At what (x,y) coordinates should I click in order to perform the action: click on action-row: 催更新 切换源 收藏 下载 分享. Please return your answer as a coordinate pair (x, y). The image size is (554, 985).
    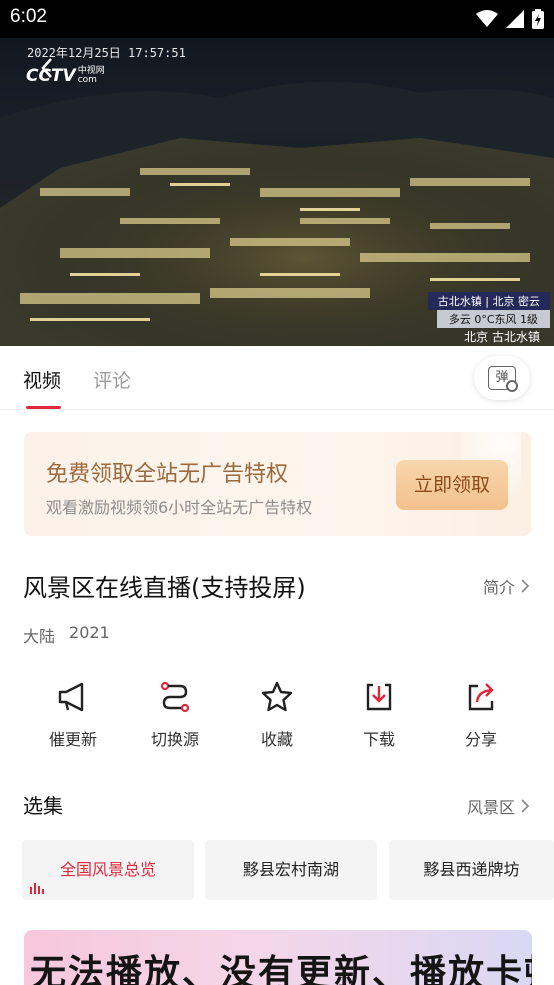
    Looking at the image, I should click on (277, 720).